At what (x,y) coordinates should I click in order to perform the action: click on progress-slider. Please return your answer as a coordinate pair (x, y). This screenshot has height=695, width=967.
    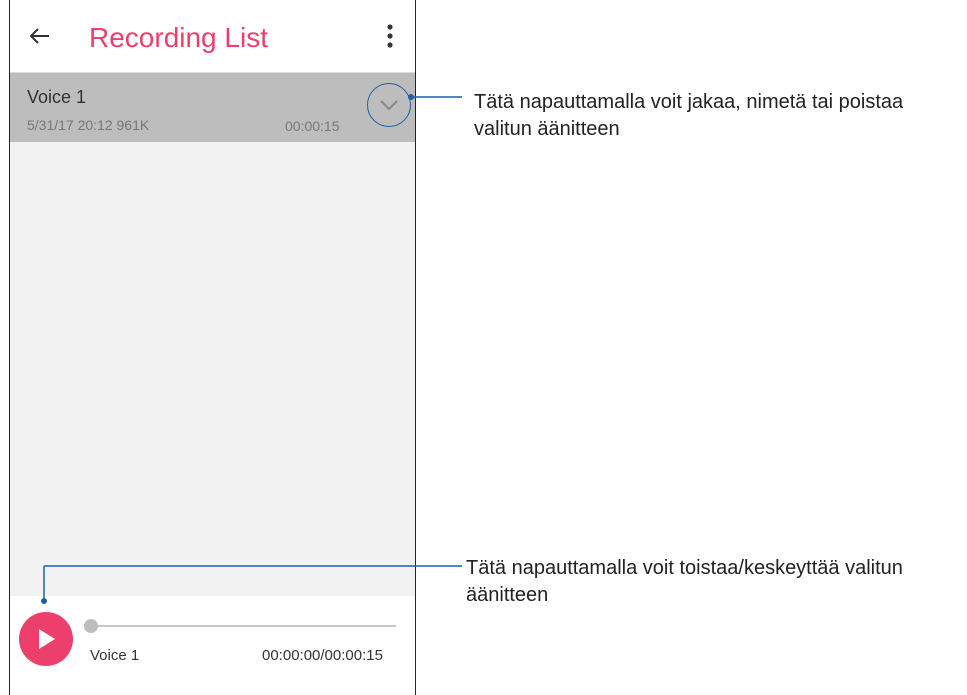
    Looking at the image, I should click on (240, 626).